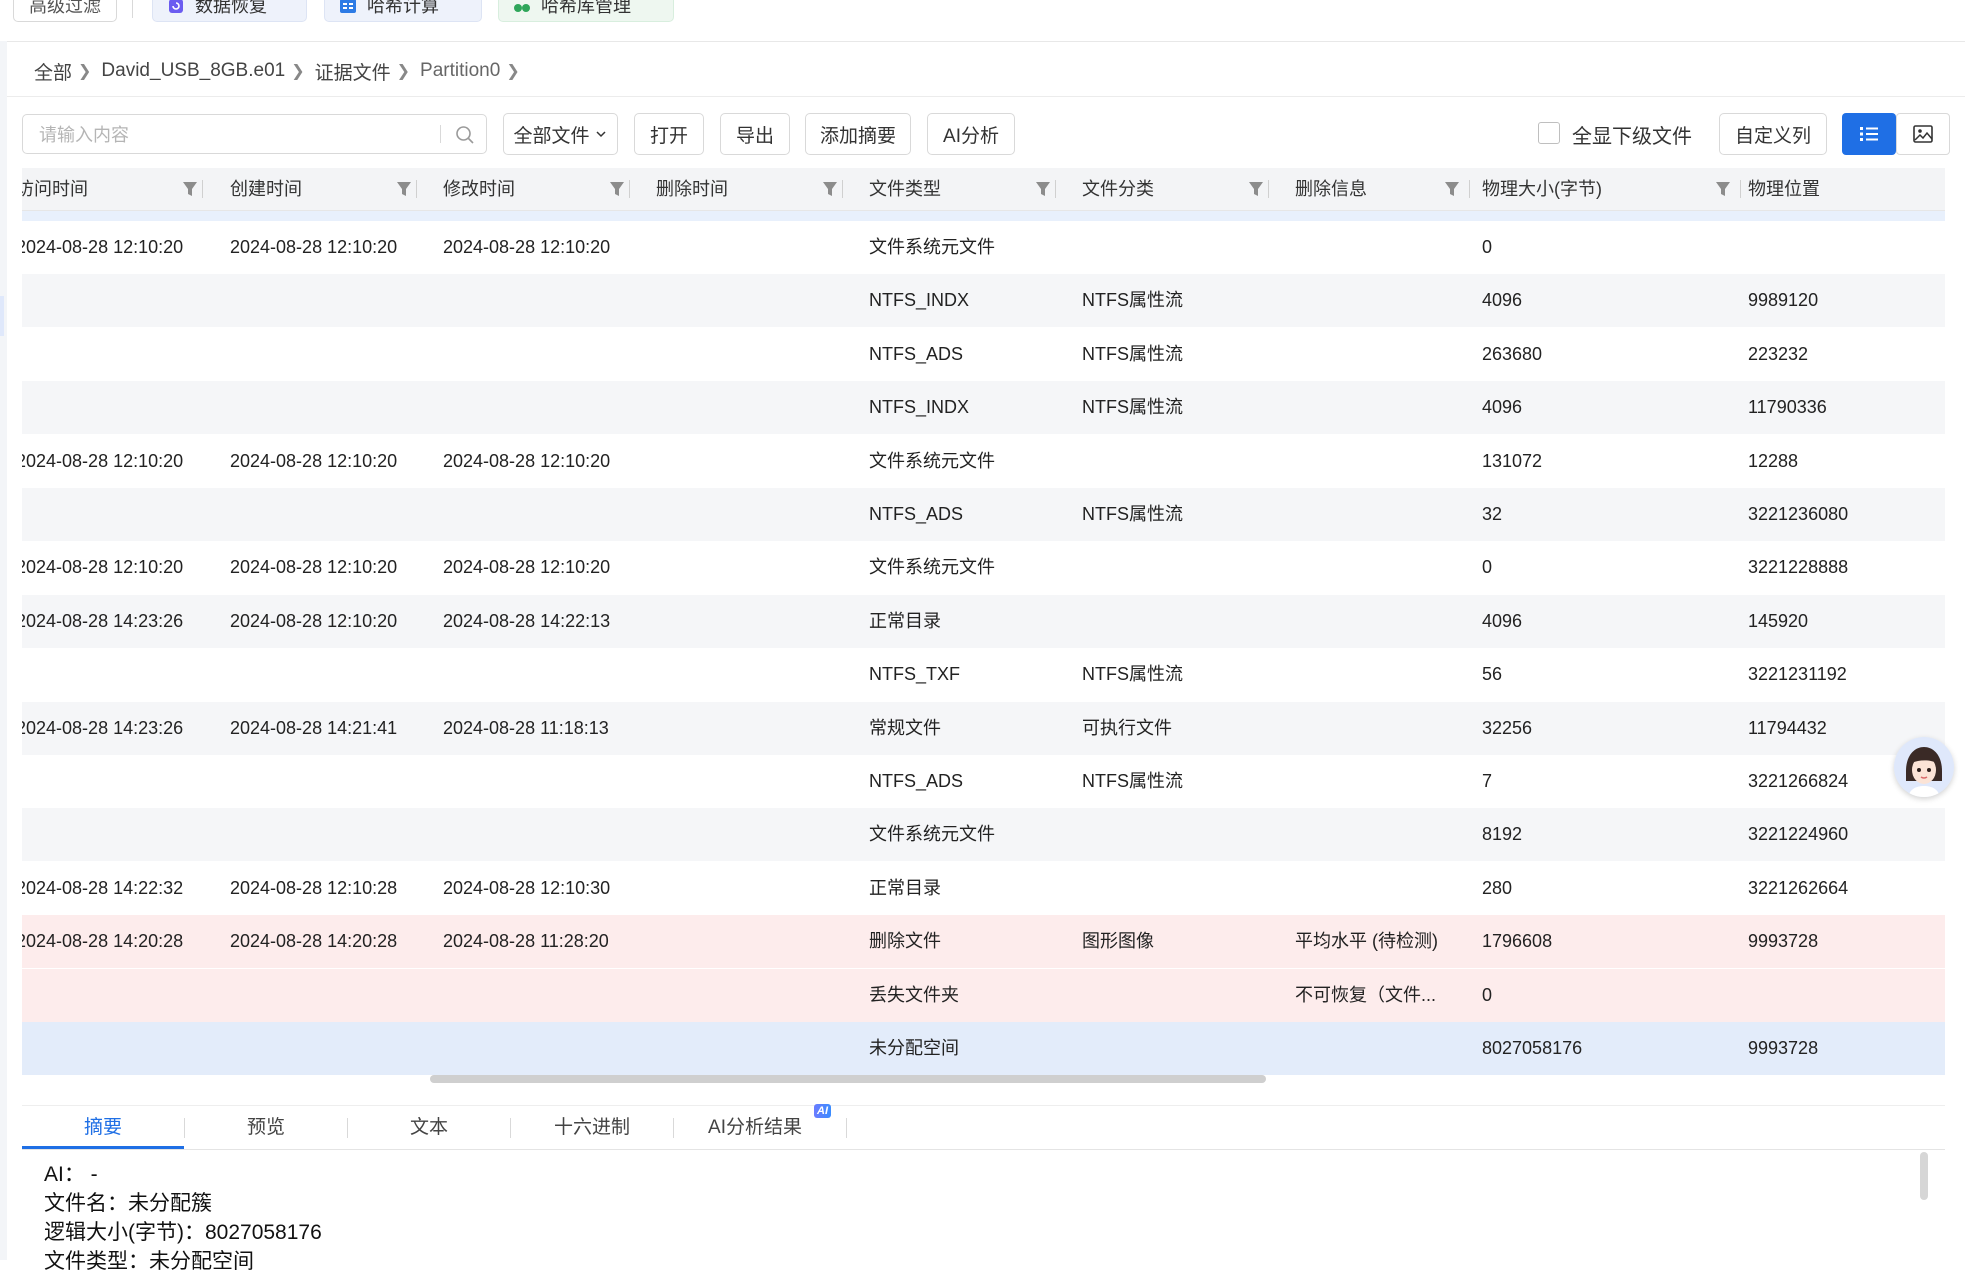  I want to click on table-row: 丢失文件夹 不可恢复（文件... 0, so click(983, 995).